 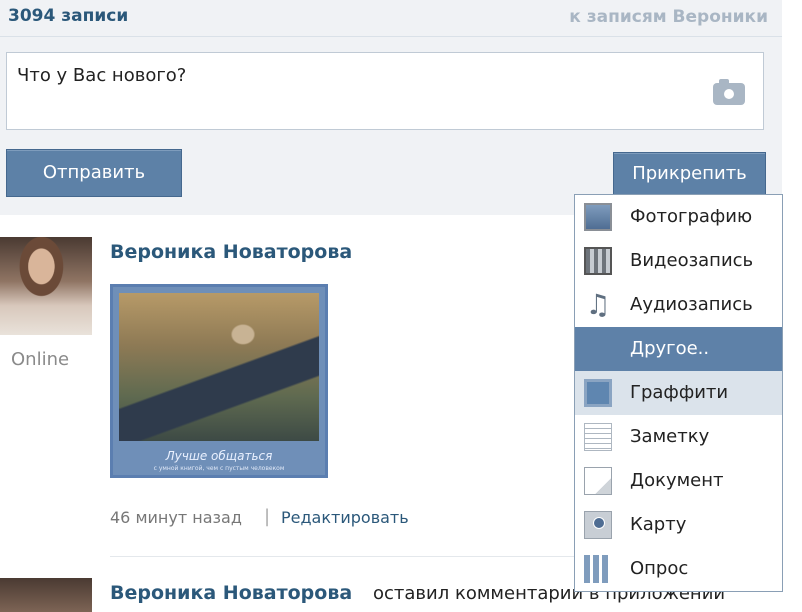 I want to click on menu-item-note: Заметку, so click(x=678, y=437).